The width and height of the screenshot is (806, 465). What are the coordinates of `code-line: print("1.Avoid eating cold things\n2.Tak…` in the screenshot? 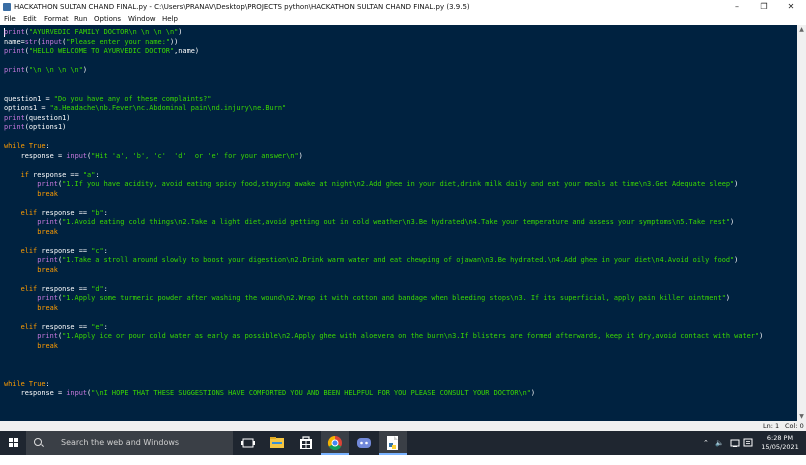 It's located at (383, 223).